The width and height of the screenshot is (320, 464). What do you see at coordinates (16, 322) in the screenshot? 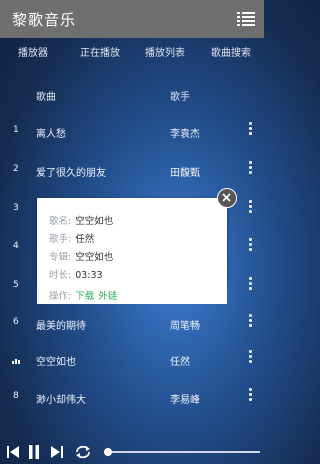
I see `song-number: 6` at bounding box center [16, 322].